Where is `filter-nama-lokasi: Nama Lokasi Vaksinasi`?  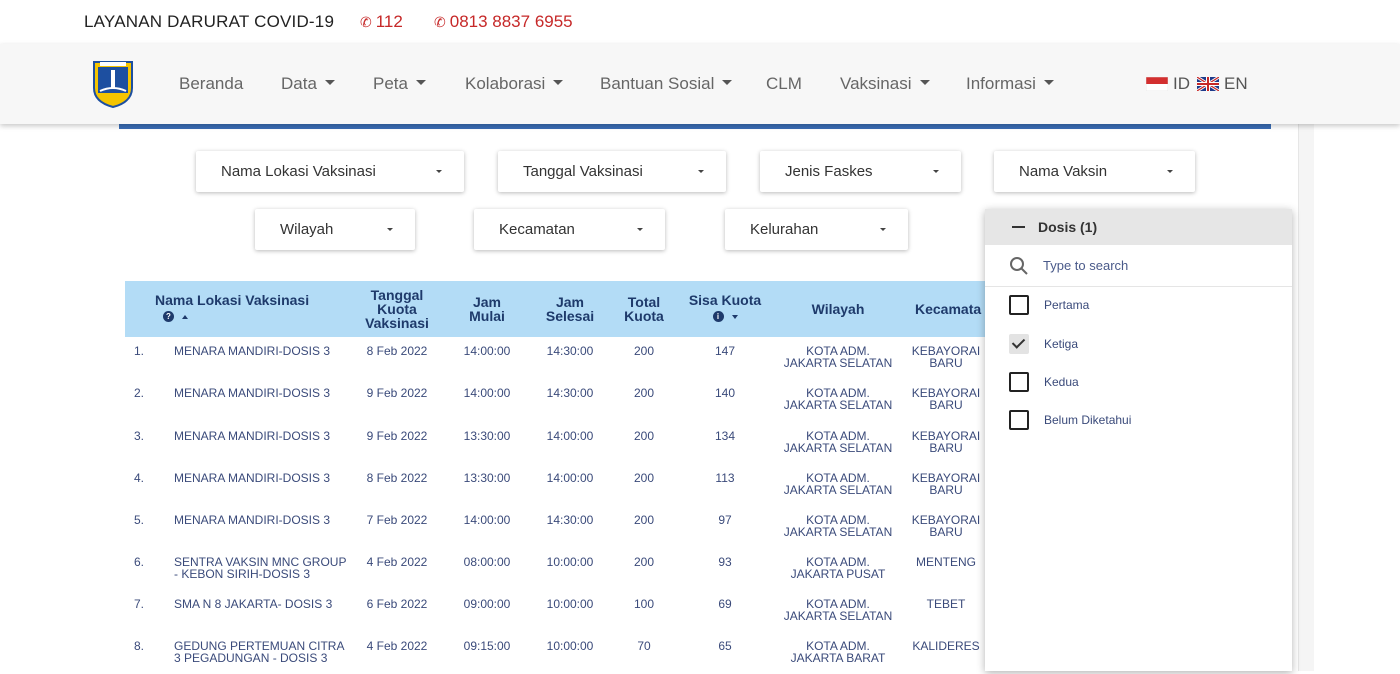 filter-nama-lokasi: Nama Lokasi Vaksinasi is located at coordinates (330, 171).